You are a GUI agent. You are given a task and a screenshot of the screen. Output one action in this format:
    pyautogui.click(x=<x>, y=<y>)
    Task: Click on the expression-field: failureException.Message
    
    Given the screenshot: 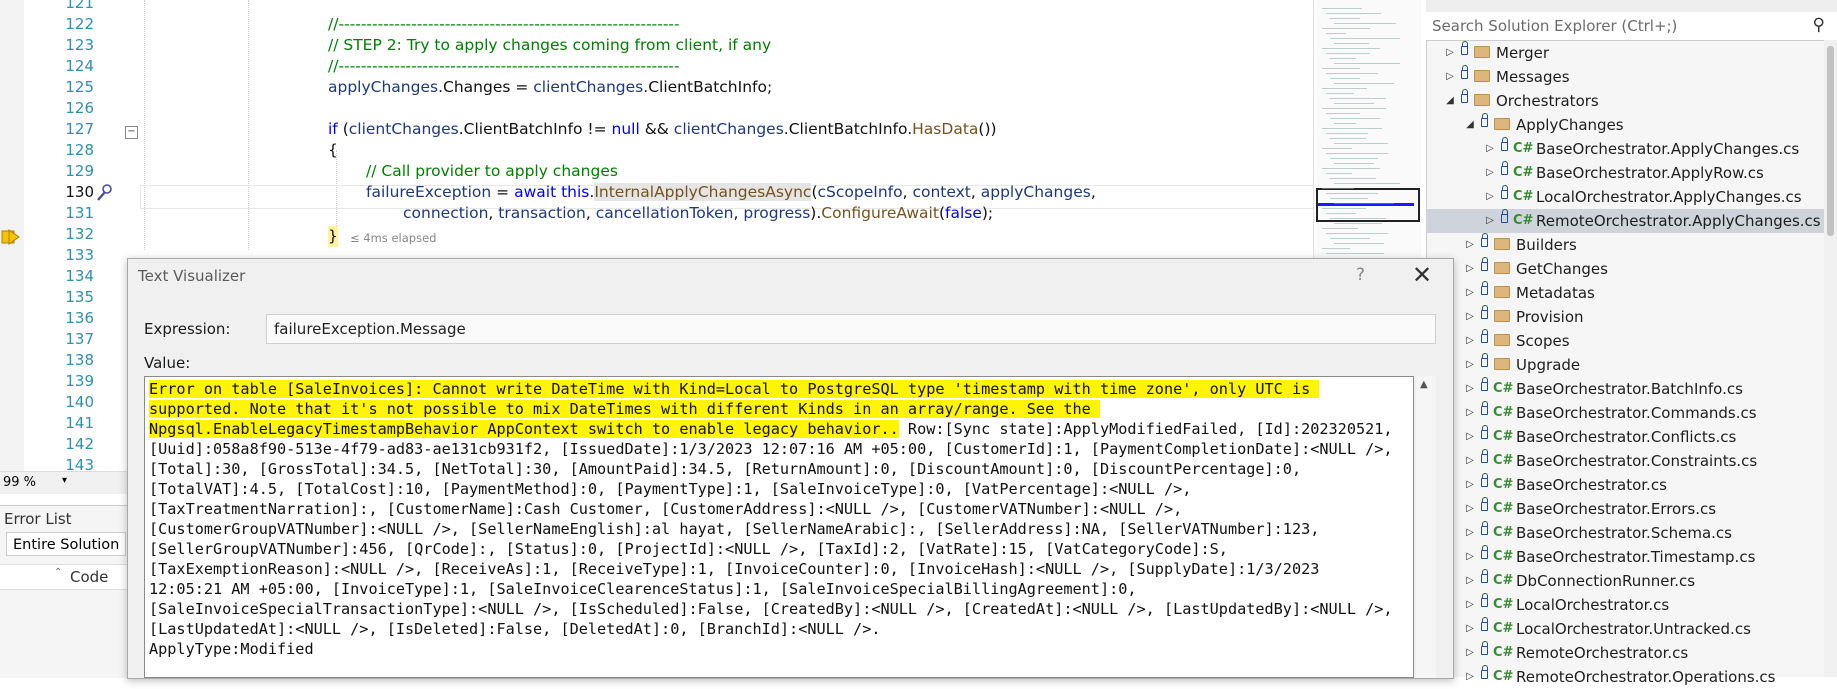 What is the action you would take?
    pyautogui.click(x=851, y=329)
    